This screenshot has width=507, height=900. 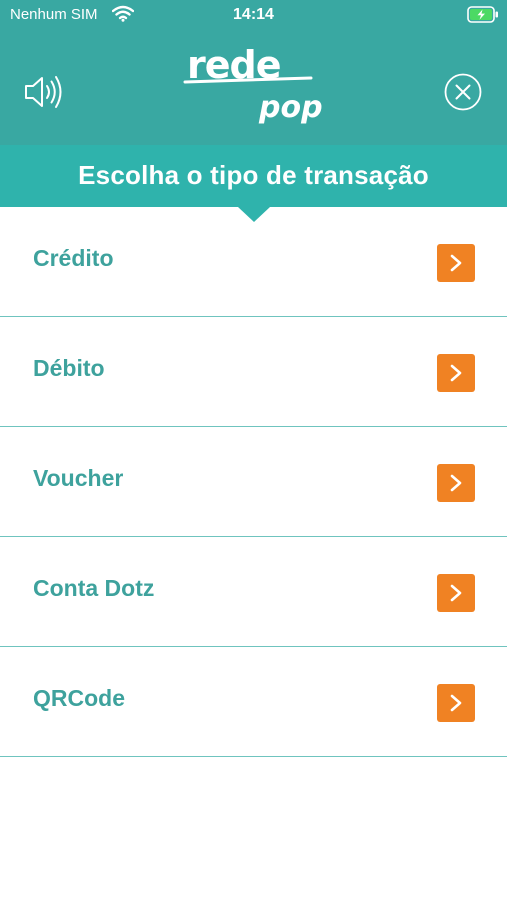 I want to click on option-label: Conta Dotz, so click(x=94, y=588).